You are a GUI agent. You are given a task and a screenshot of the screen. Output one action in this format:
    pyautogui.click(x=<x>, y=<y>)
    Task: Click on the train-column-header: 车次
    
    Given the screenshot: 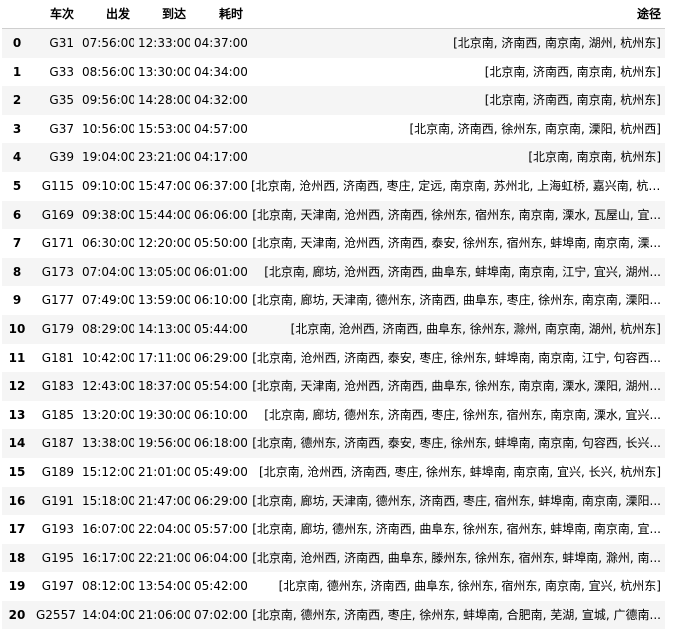 What is the action you would take?
    pyautogui.click(x=55, y=14)
    